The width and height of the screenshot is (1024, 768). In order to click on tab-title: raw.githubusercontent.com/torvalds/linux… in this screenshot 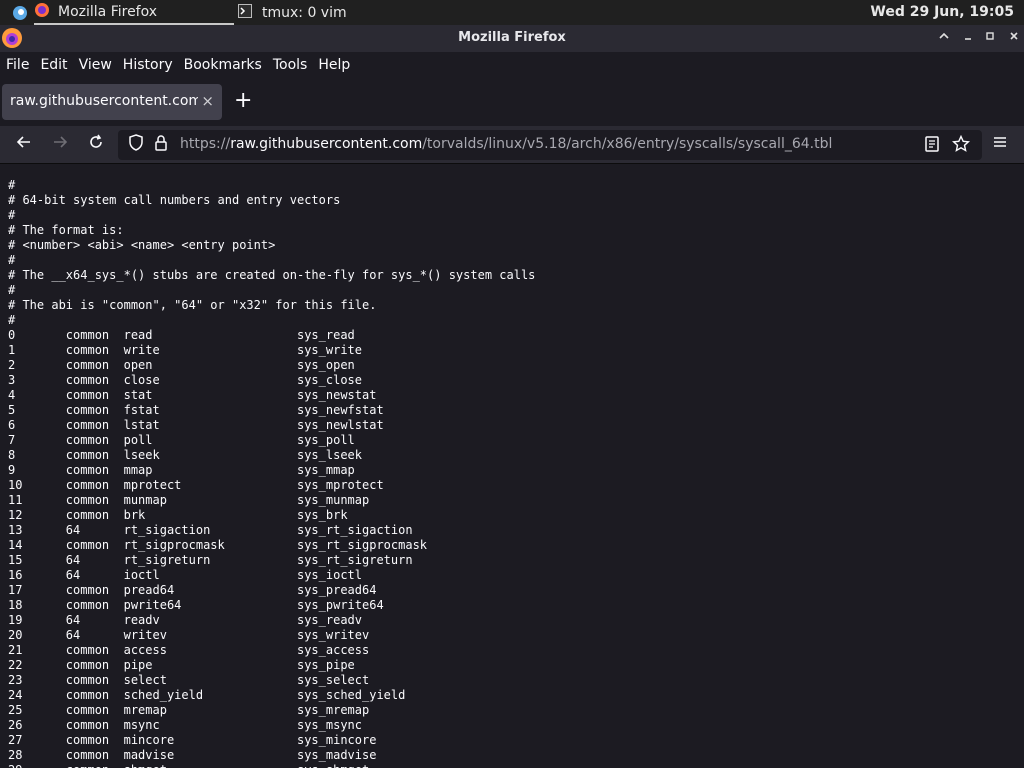, I will do `click(104, 101)`.